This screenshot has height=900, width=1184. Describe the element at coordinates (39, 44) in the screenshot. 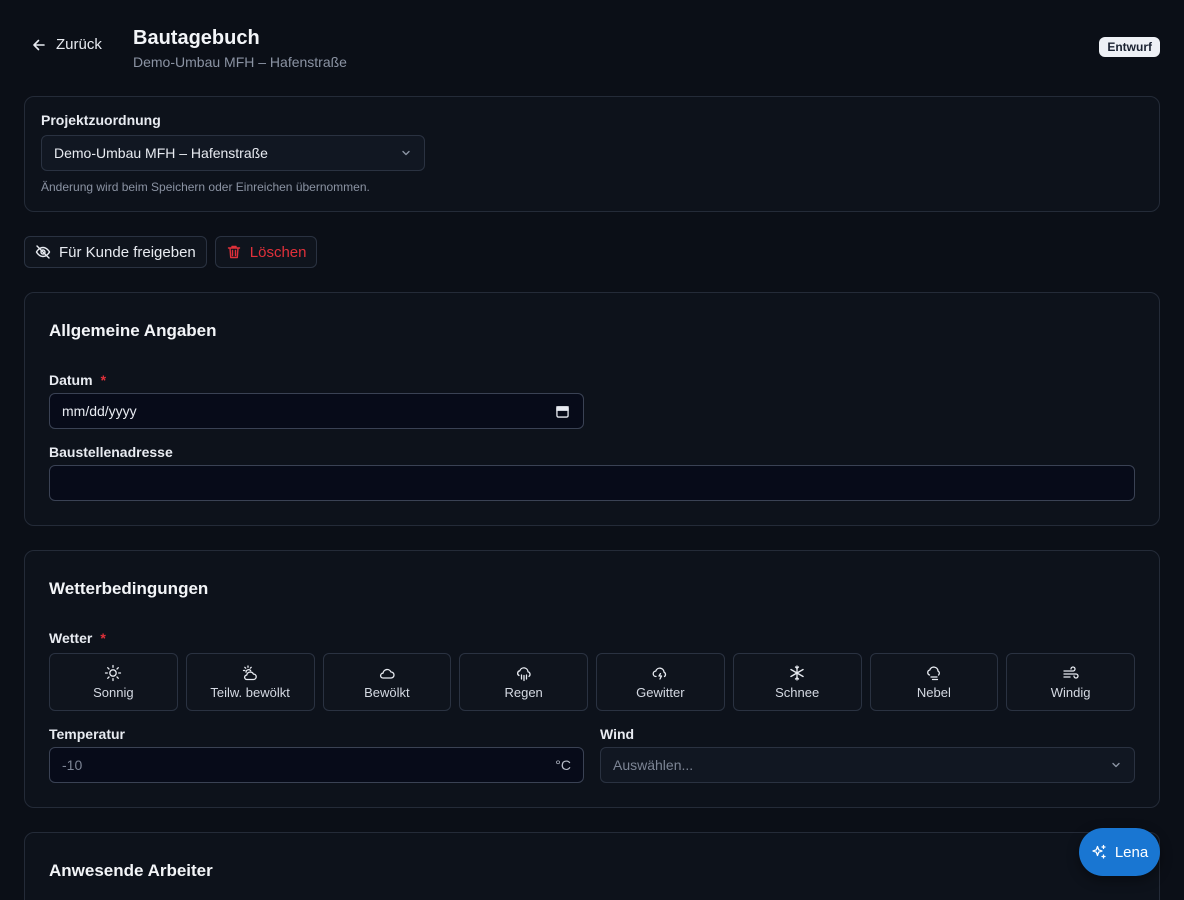

I see `arrow-left-icon` at that location.